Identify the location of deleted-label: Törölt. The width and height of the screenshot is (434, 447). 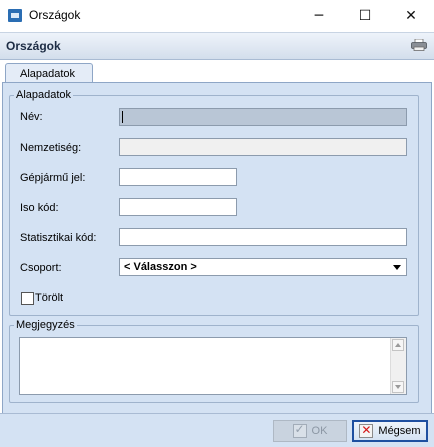
(49, 298).